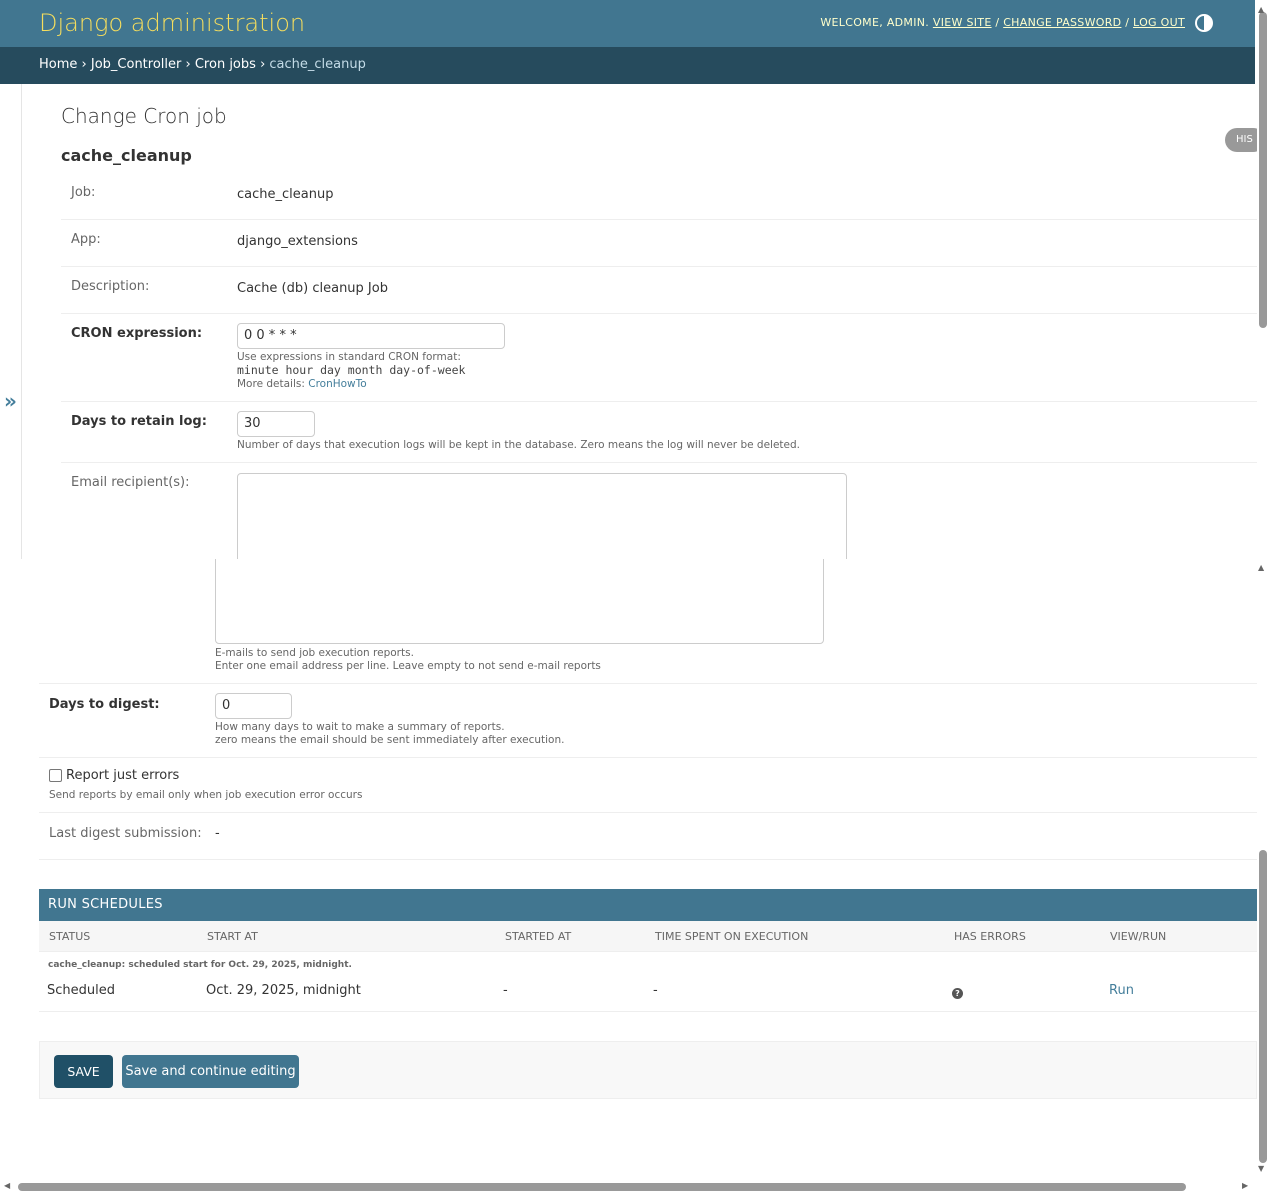 Image resolution: width=1285 pixels, height=1193 pixels. I want to click on scroll-right-icon: ▶, so click(1245, 1185).